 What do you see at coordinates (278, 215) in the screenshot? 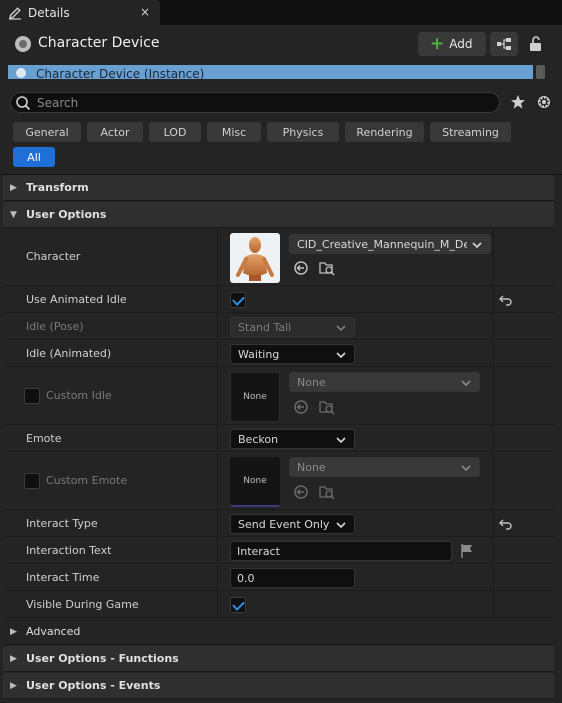
I see `section-user-options: ▼ User Options` at bounding box center [278, 215].